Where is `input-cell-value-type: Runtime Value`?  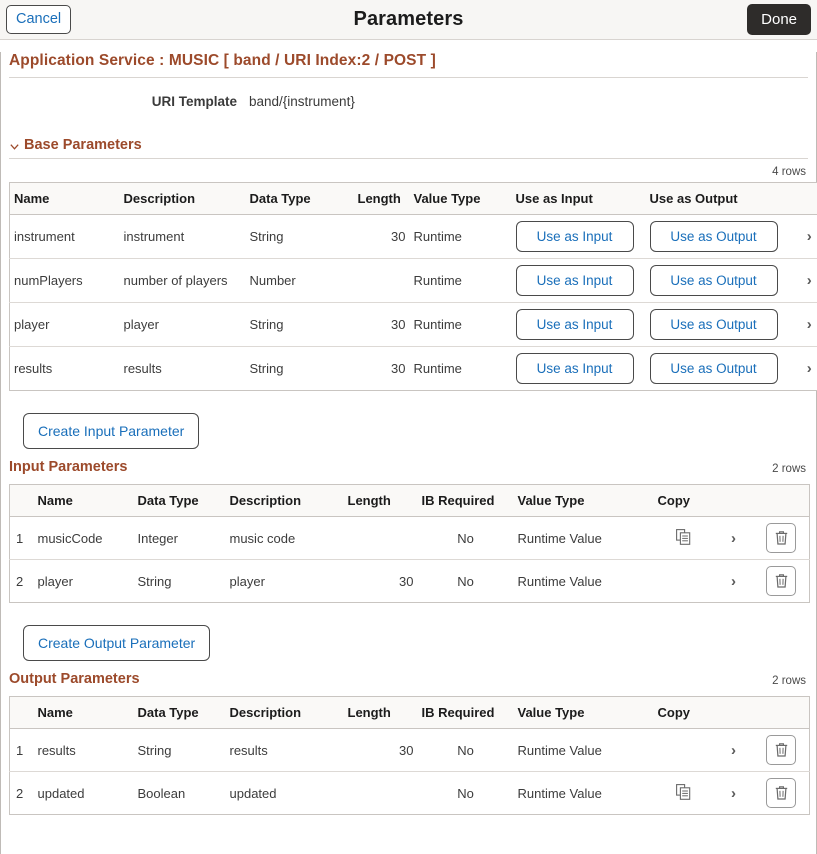
input-cell-value-type: Runtime Value is located at coordinates (559, 581).